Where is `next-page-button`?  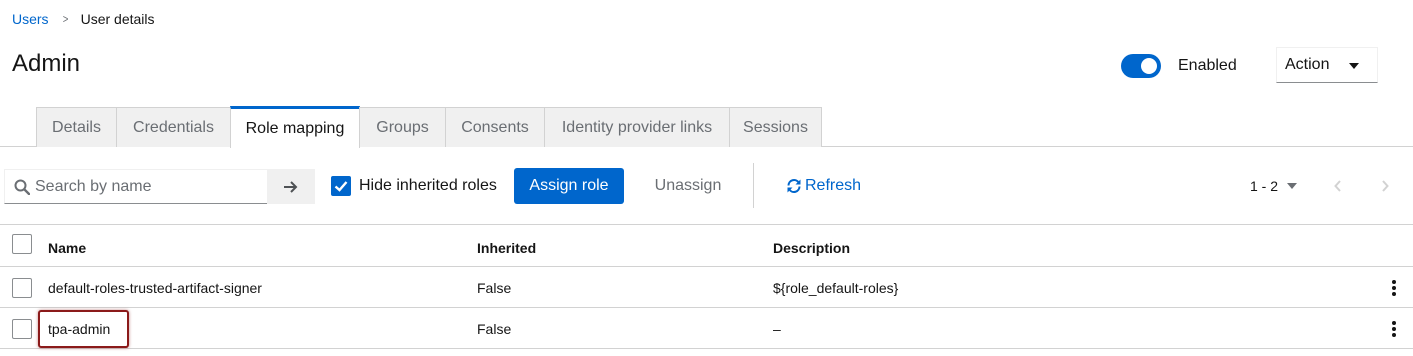
next-page-button is located at coordinates (1385, 186).